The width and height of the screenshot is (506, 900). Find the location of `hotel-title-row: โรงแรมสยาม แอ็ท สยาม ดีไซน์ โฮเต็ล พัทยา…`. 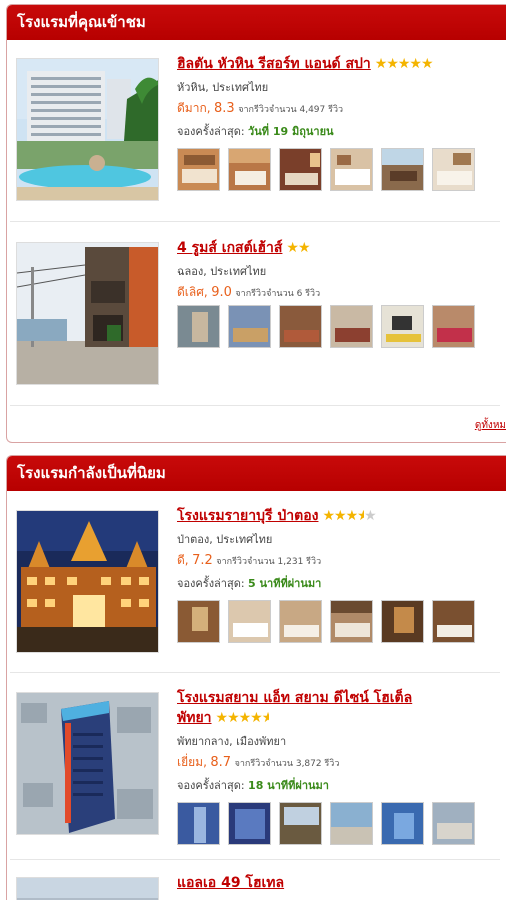

hotel-title-row: โรงแรมสยาม แอ็ท สยาม ดีไซน์ โฮเต็ล พัทยา… is located at coordinates (336, 708).